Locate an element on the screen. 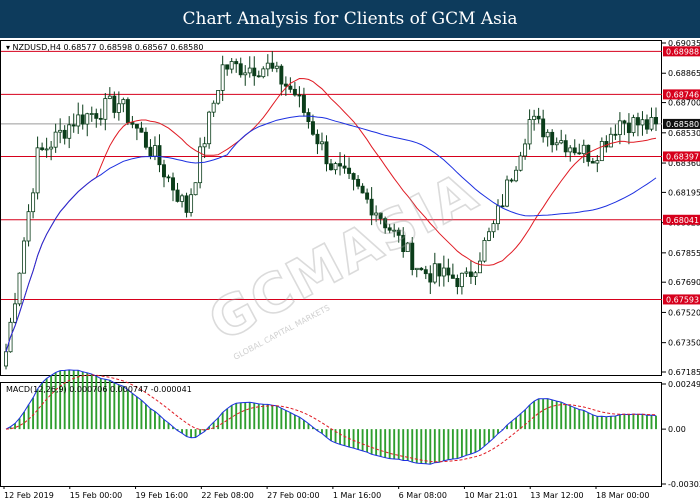 The height and width of the screenshot is (500, 700). y-tick-label: 0.67185 is located at coordinates (684, 372).